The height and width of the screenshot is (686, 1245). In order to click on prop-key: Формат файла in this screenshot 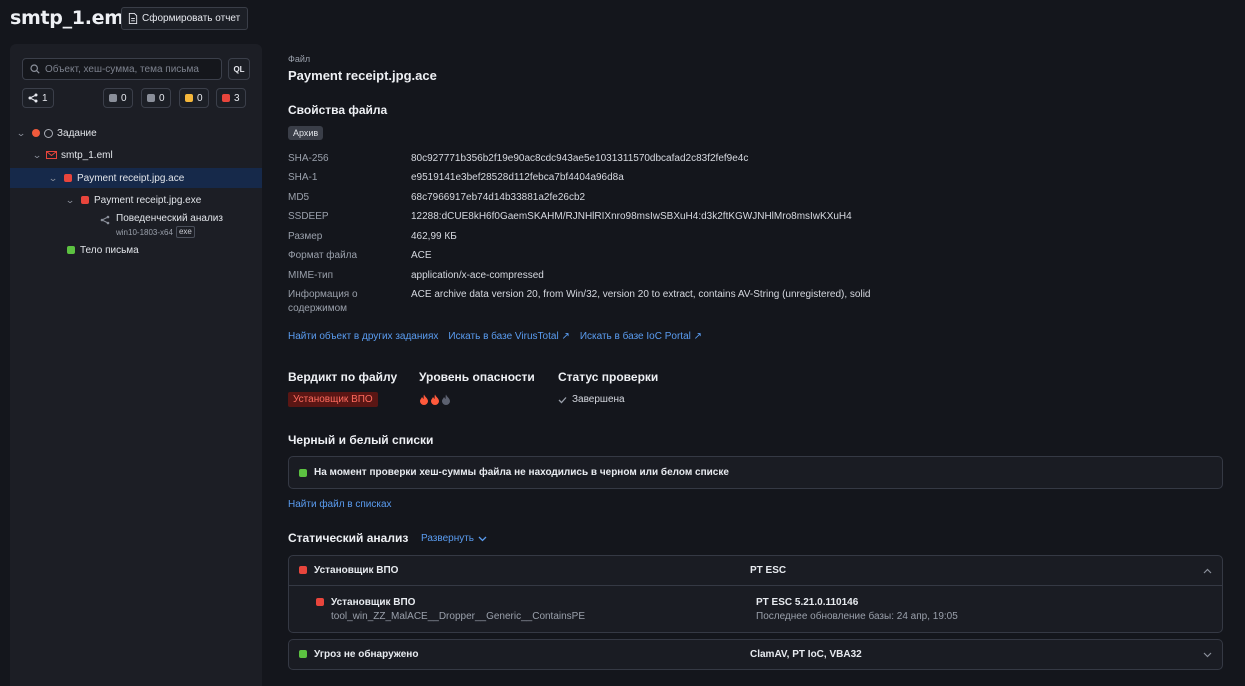, I will do `click(323, 255)`.